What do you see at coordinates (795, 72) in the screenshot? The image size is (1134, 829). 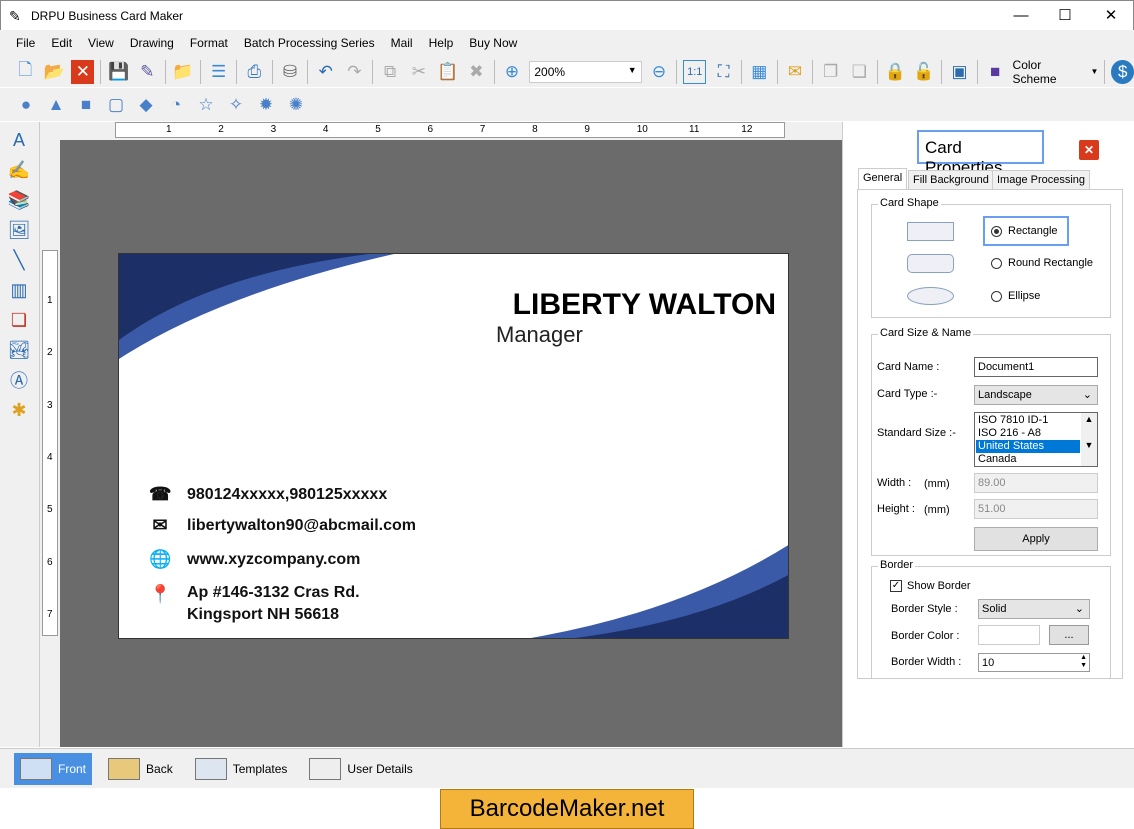 I see `mail-icon: ✉` at bounding box center [795, 72].